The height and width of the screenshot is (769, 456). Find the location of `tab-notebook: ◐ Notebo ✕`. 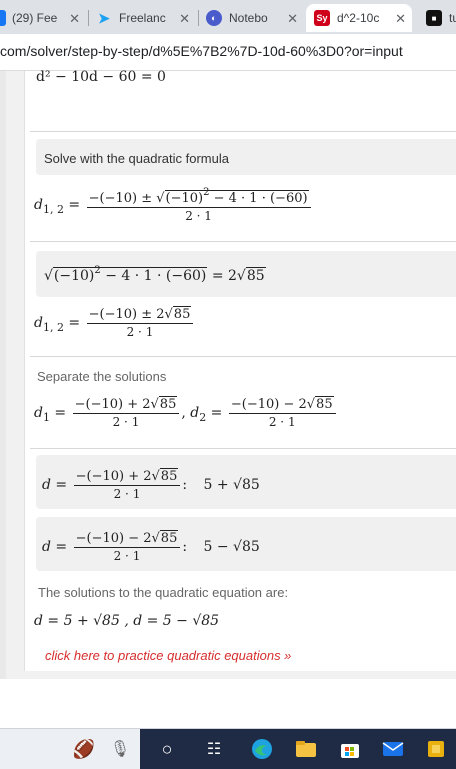

tab-notebook: ◐ Notebo ✕ is located at coordinates (255, 18).